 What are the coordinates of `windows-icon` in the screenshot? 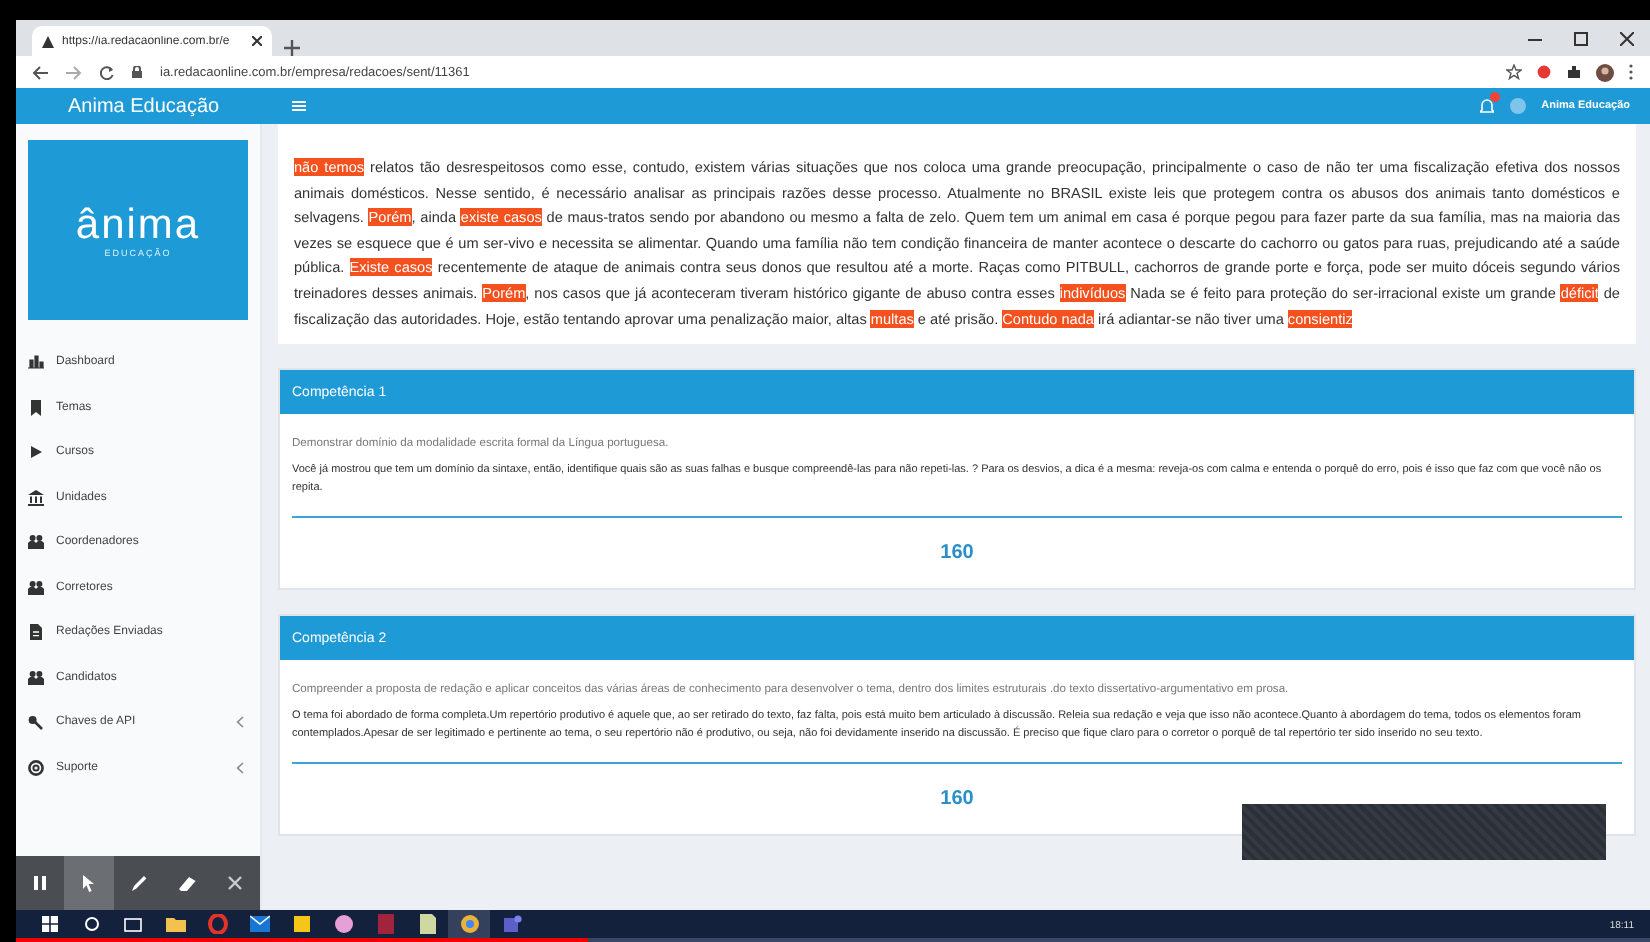 It's located at (49, 924).